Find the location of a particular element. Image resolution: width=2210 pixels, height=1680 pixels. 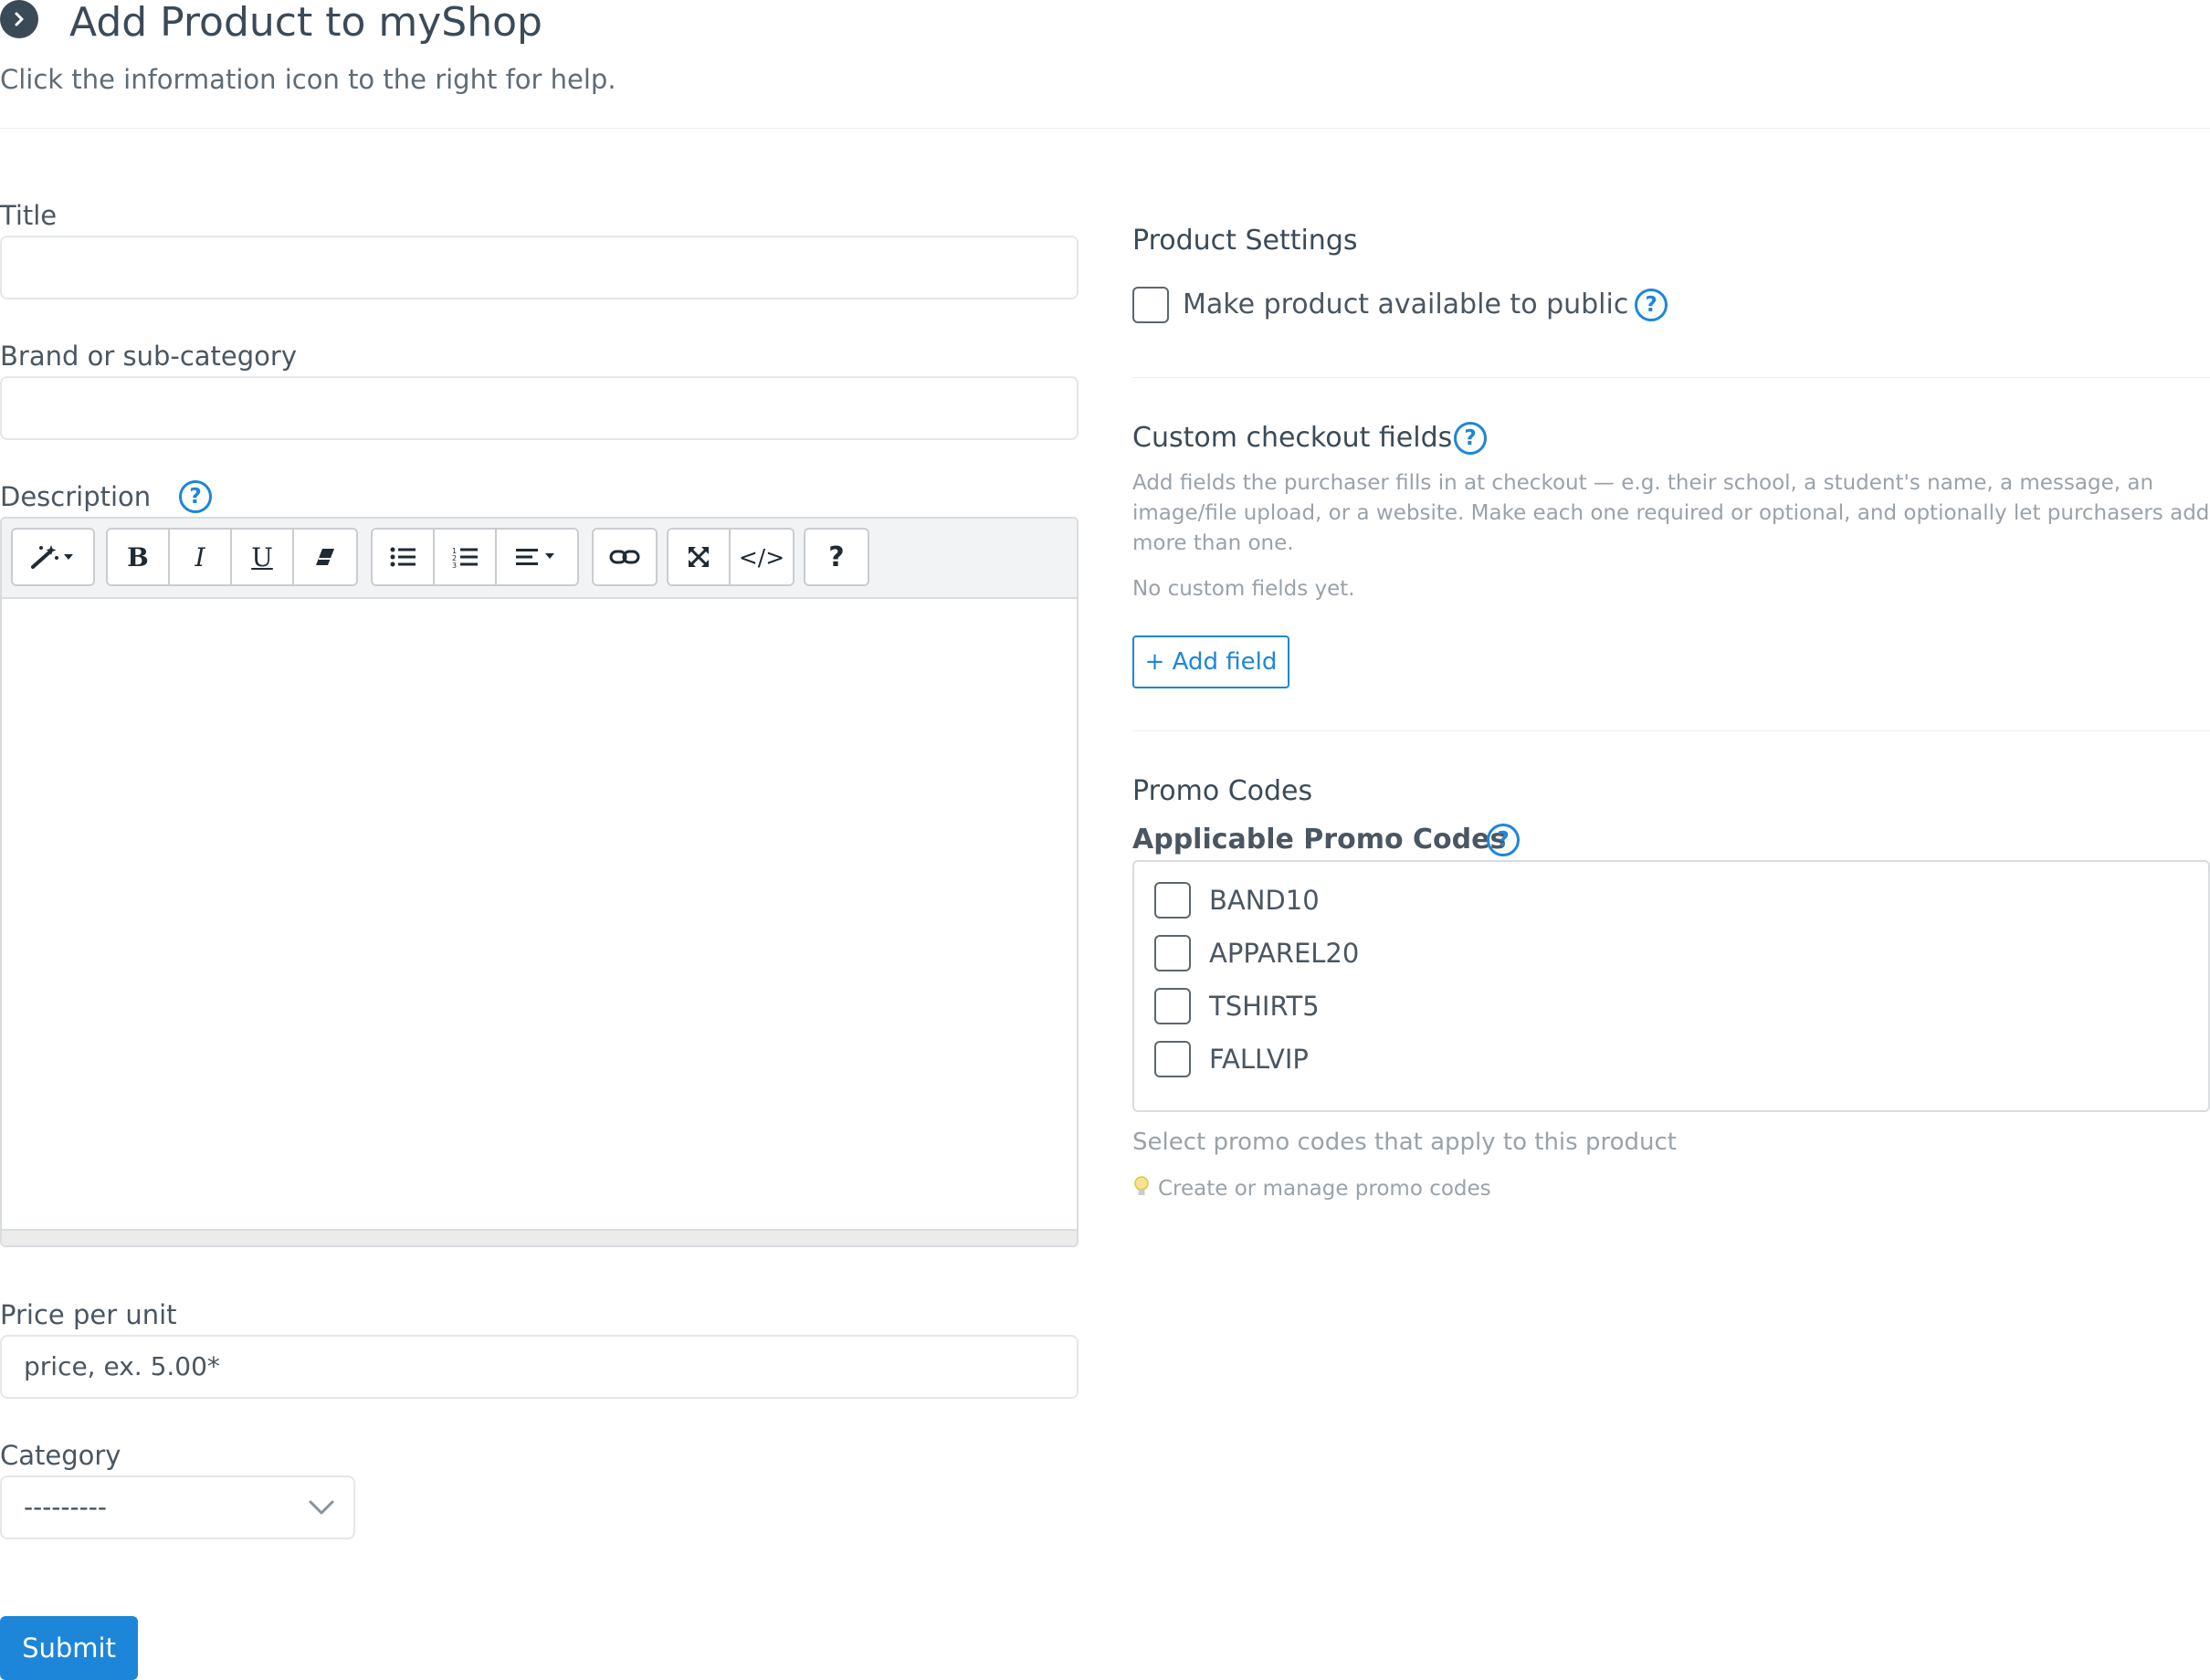

toolbar-view-group: </> is located at coordinates (731, 557).